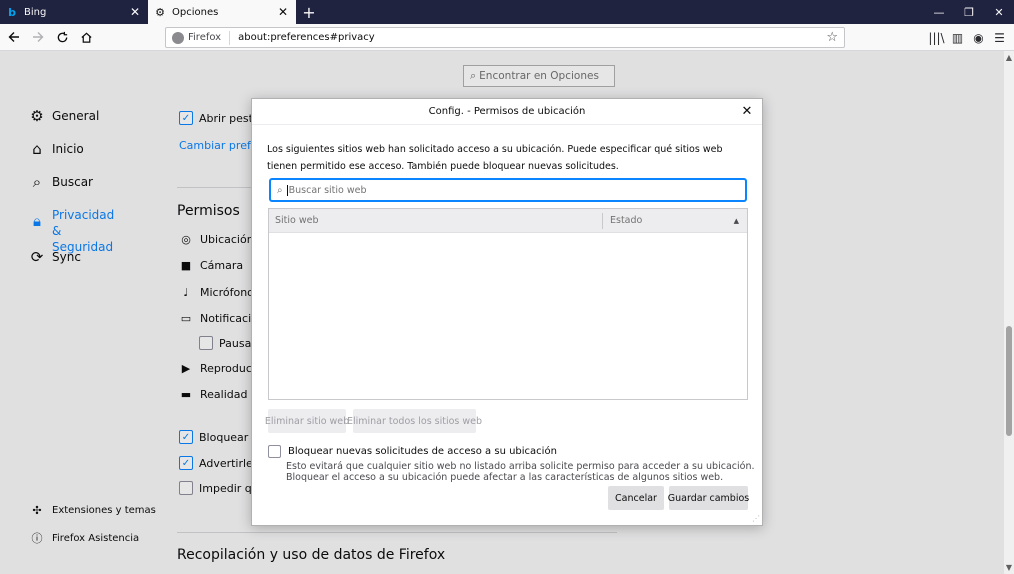 The image size is (1014, 574). What do you see at coordinates (736, 220) in the screenshot?
I see `sort-ascending-icon: ▲` at bounding box center [736, 220].